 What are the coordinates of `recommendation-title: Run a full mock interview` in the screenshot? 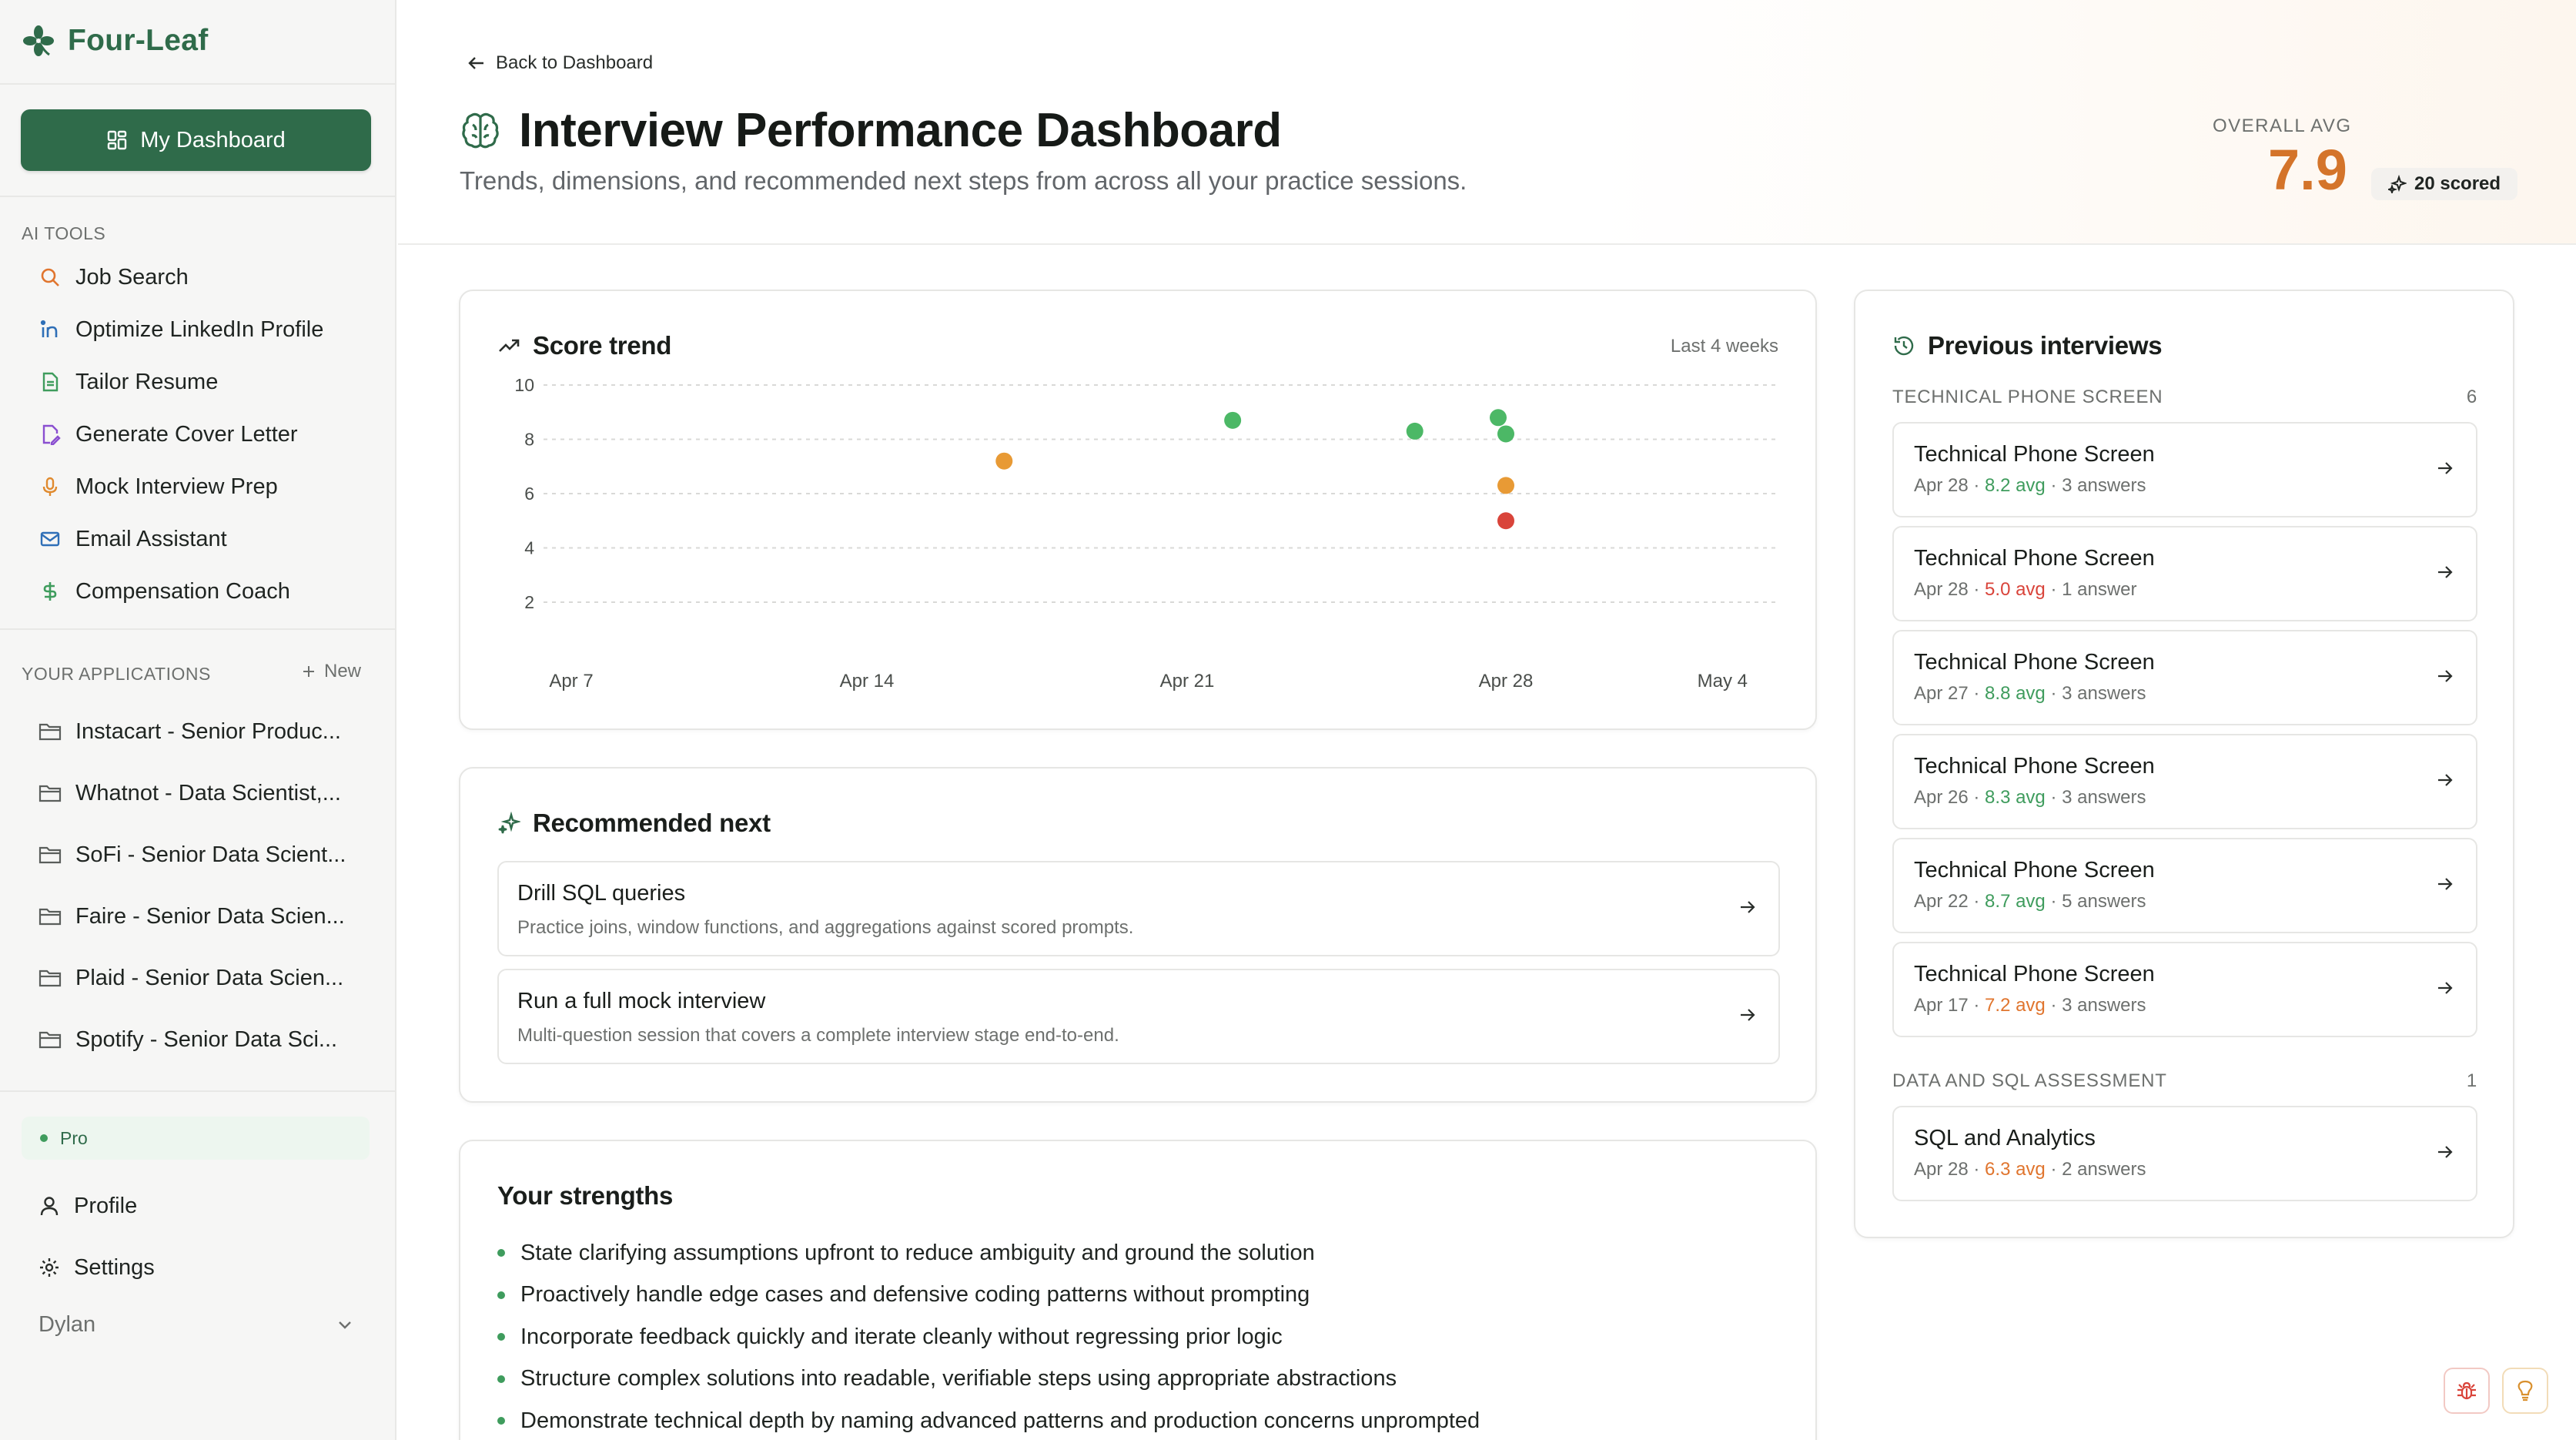 It's located at (641, 1001).